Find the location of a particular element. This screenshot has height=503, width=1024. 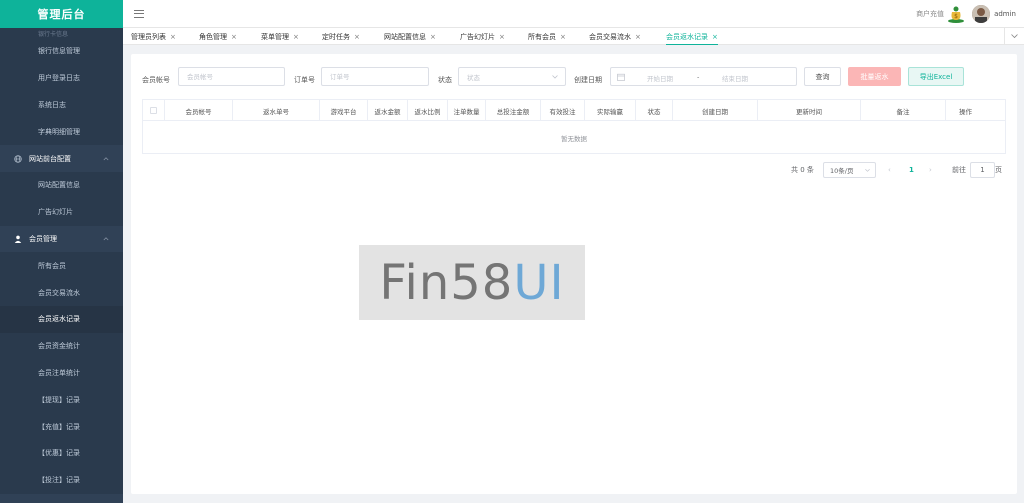

batch-rebate-button: 批量返水 is located at coordinates (874, 76).